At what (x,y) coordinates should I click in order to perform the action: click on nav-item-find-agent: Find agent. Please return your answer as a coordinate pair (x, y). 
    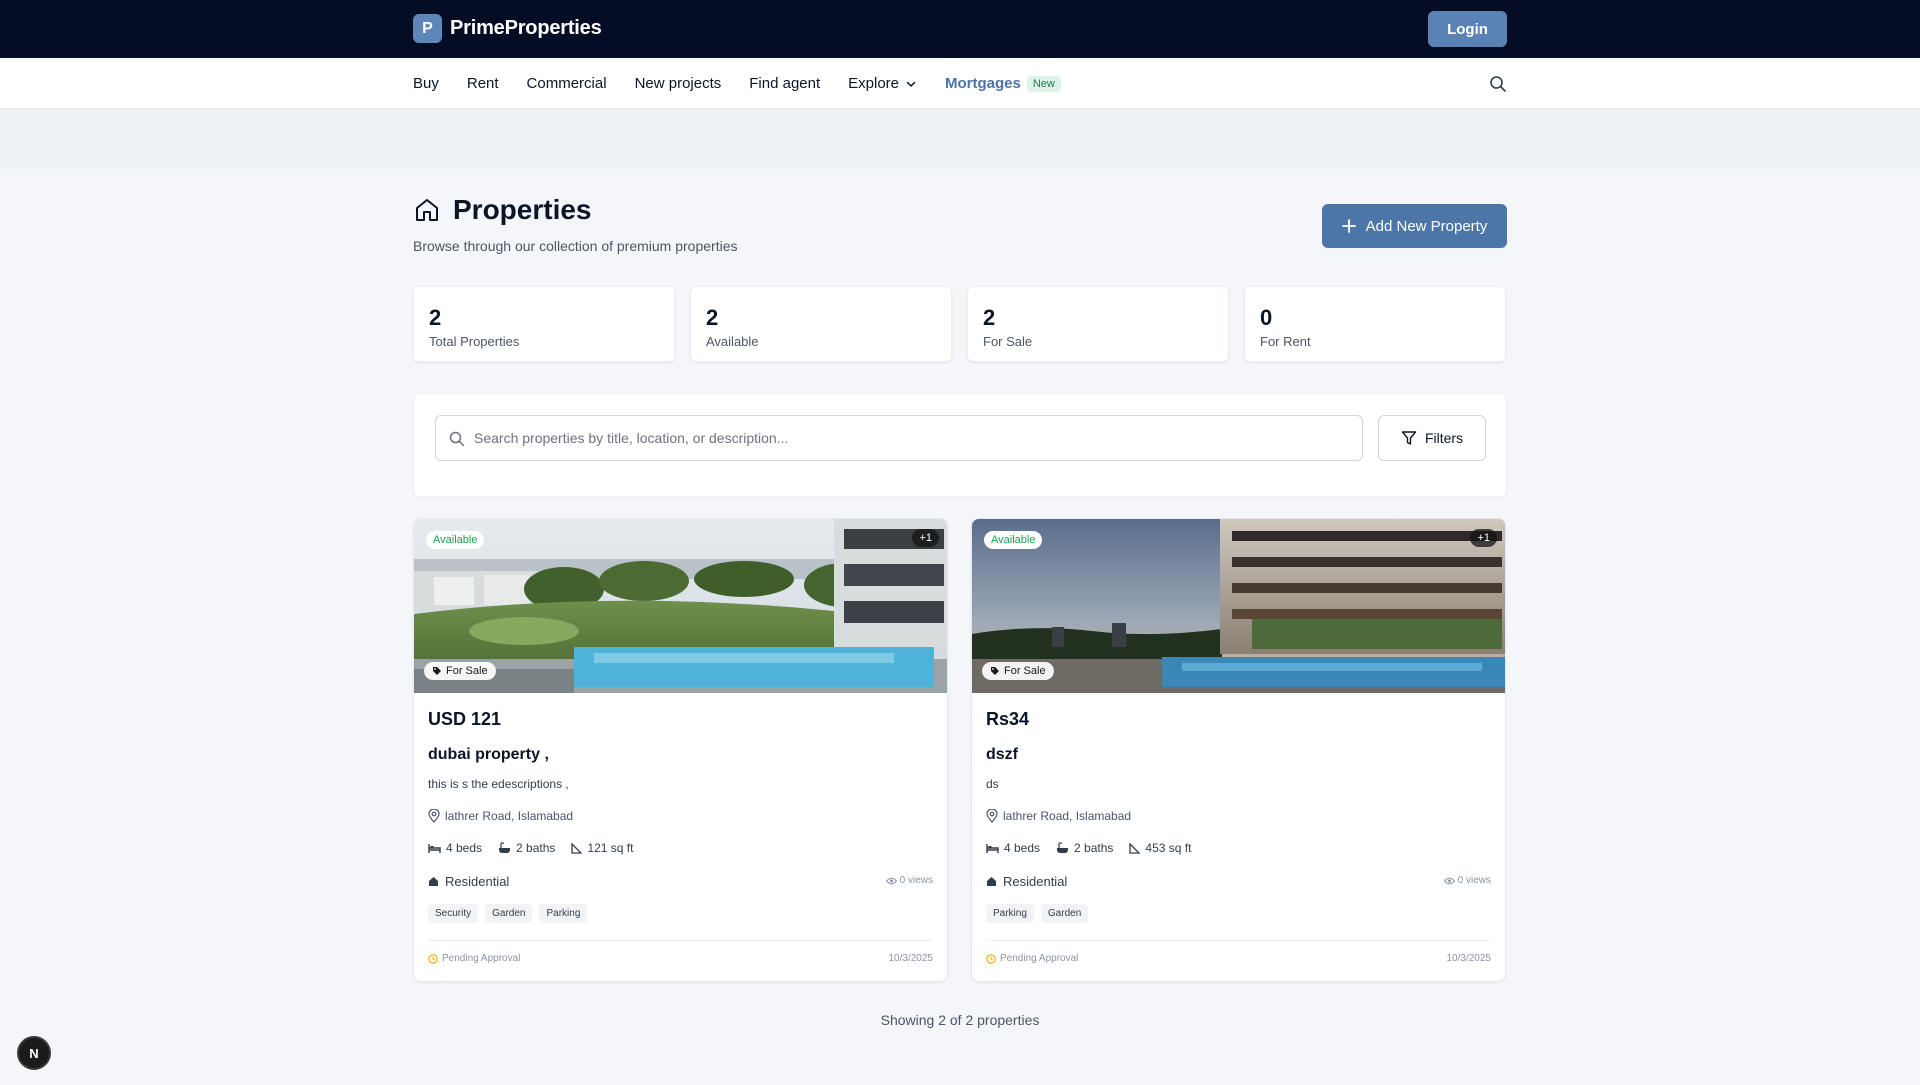
    Looking at the image, I should click on (784, 83).